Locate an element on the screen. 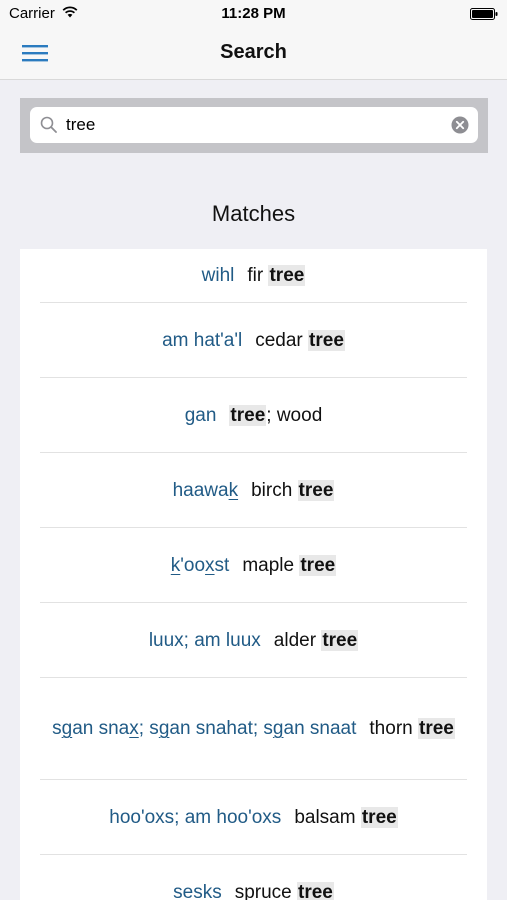 The image size is (507, 900). english-definition: alder tree is located at coordinates (316, 640).